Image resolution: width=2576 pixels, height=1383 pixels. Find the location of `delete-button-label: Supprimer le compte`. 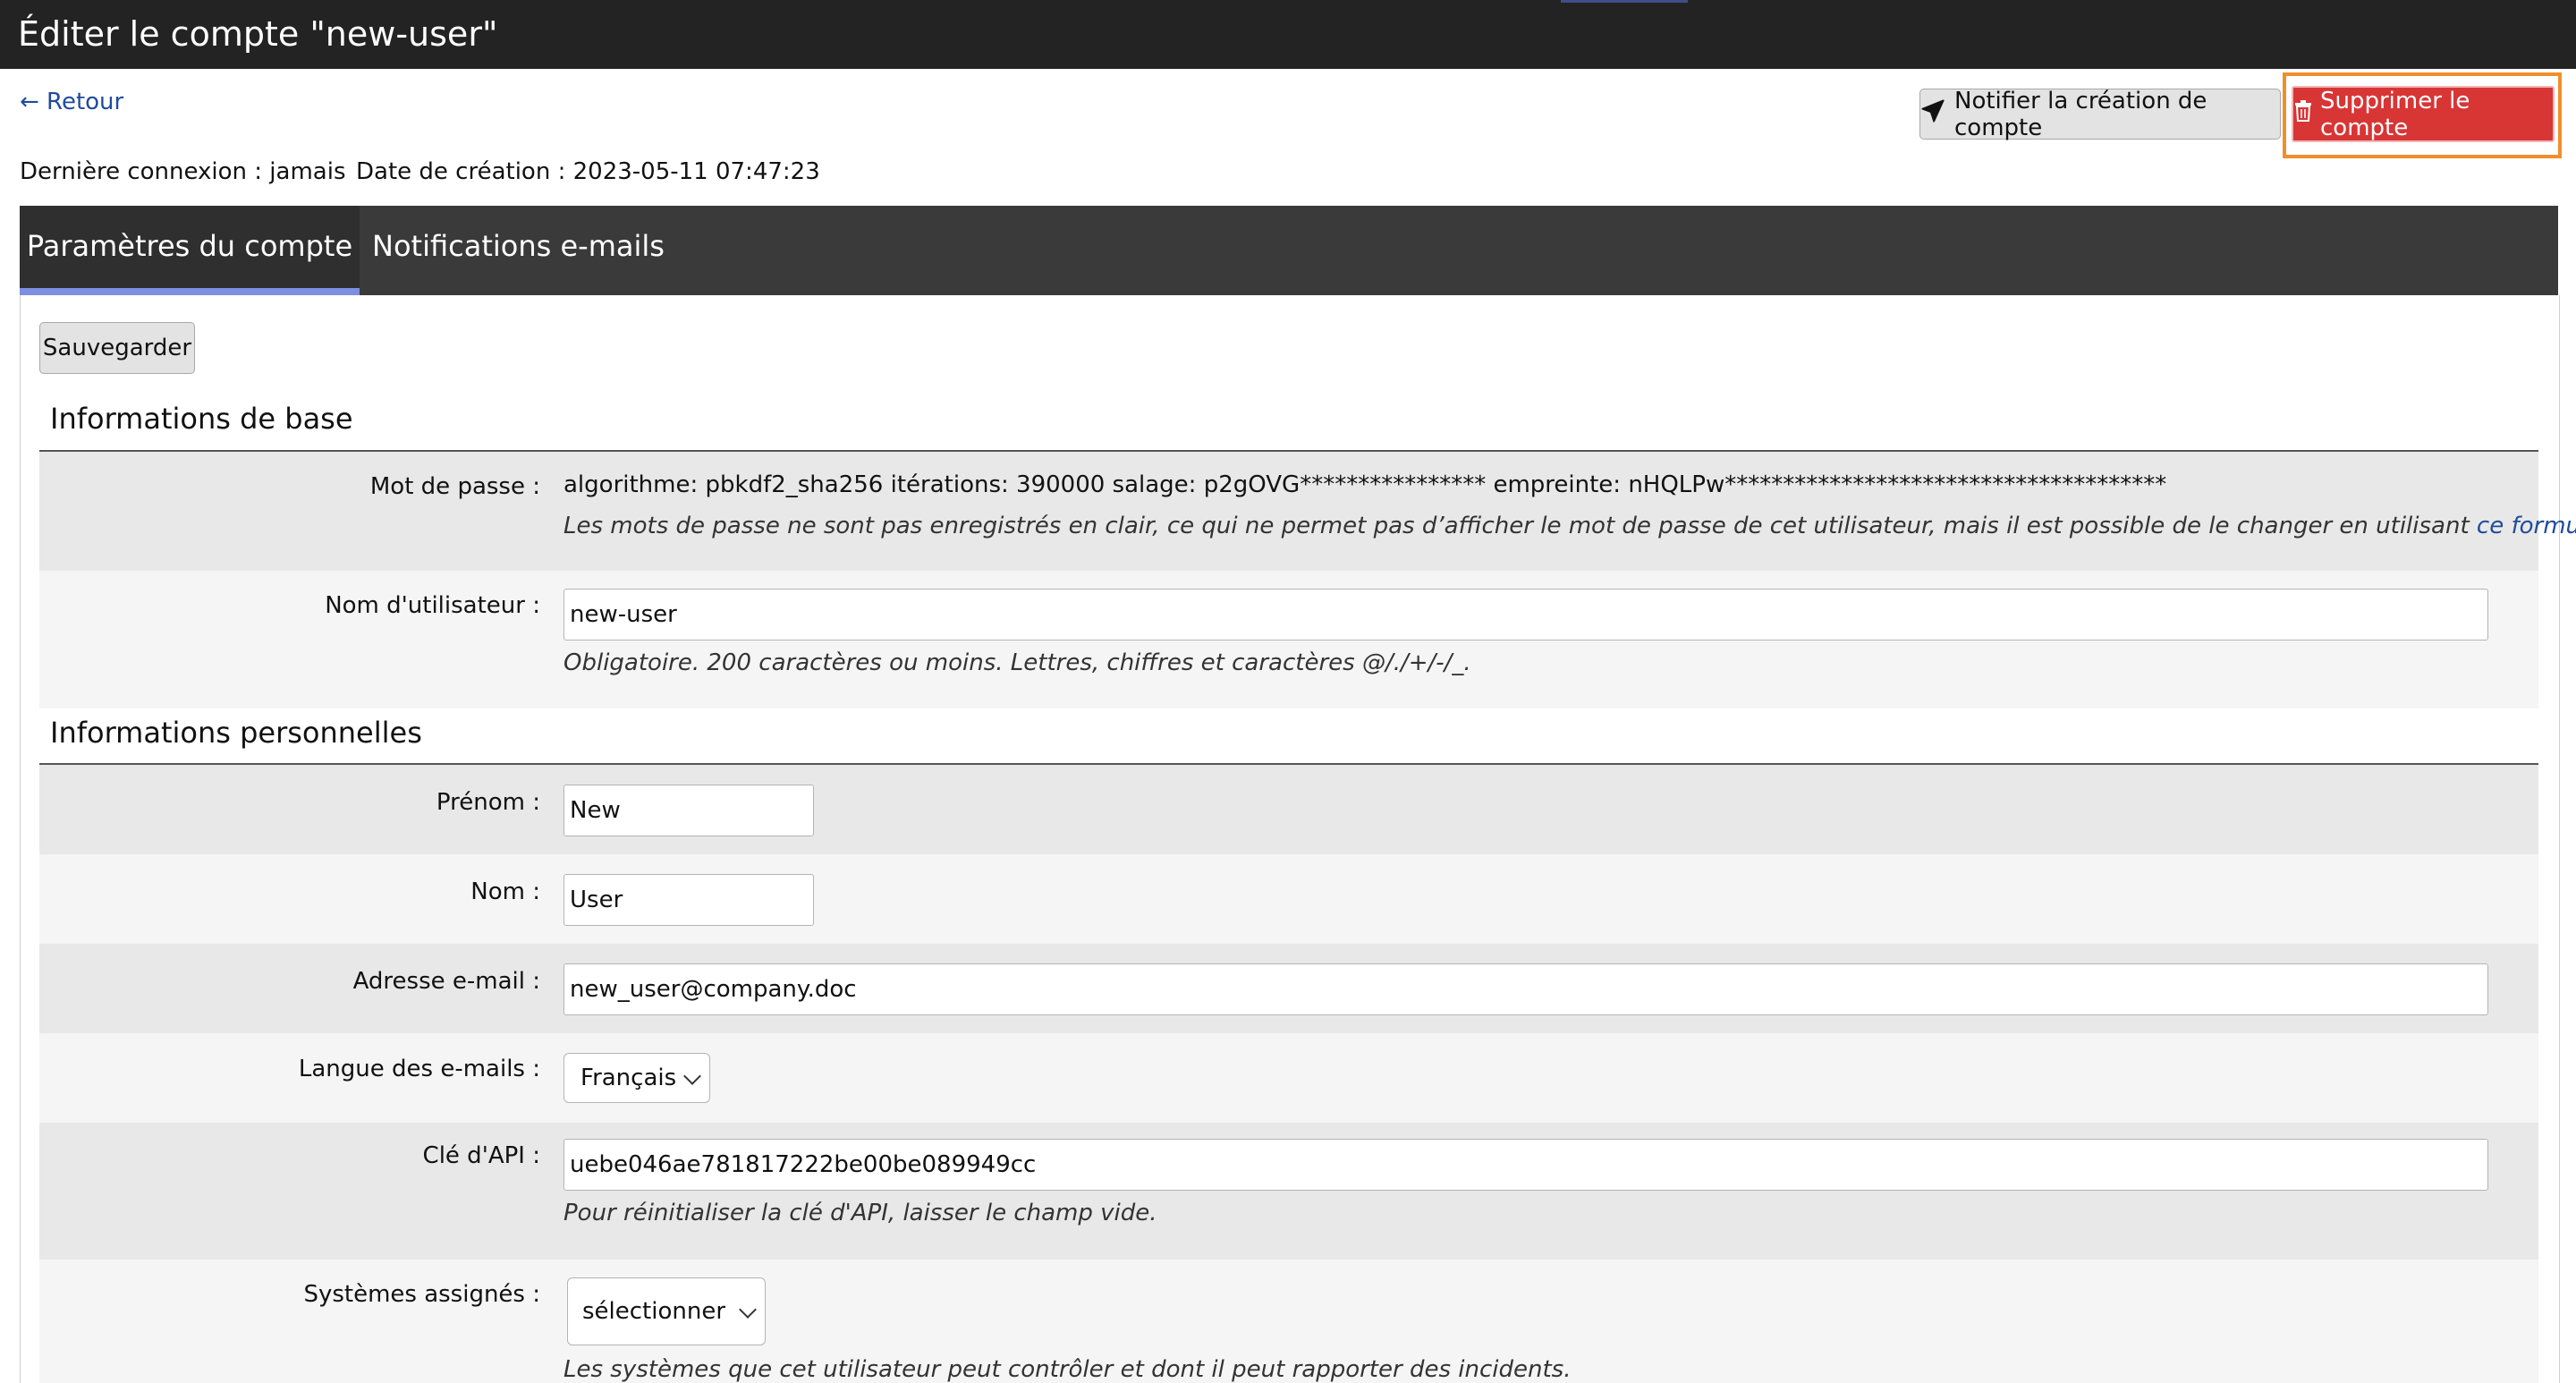

delete-button-label: Supprimer le compte is located at coordinates (2395, 114).